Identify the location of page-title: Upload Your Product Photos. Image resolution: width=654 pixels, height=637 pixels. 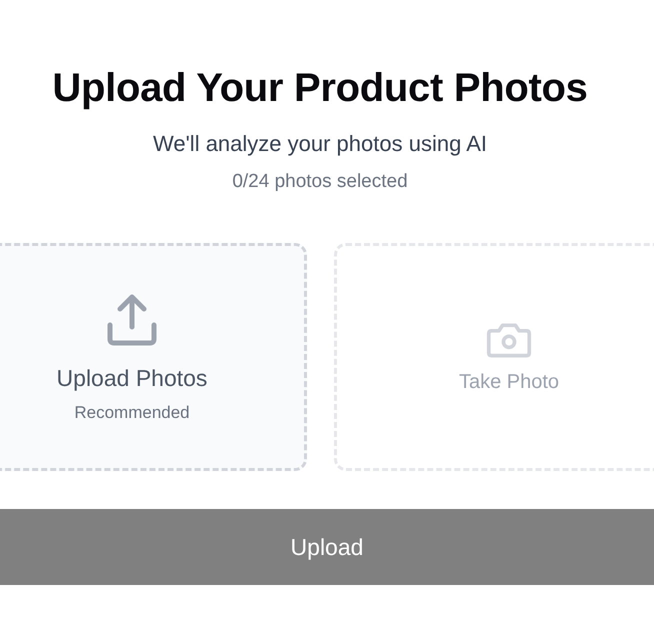
(320, 88).